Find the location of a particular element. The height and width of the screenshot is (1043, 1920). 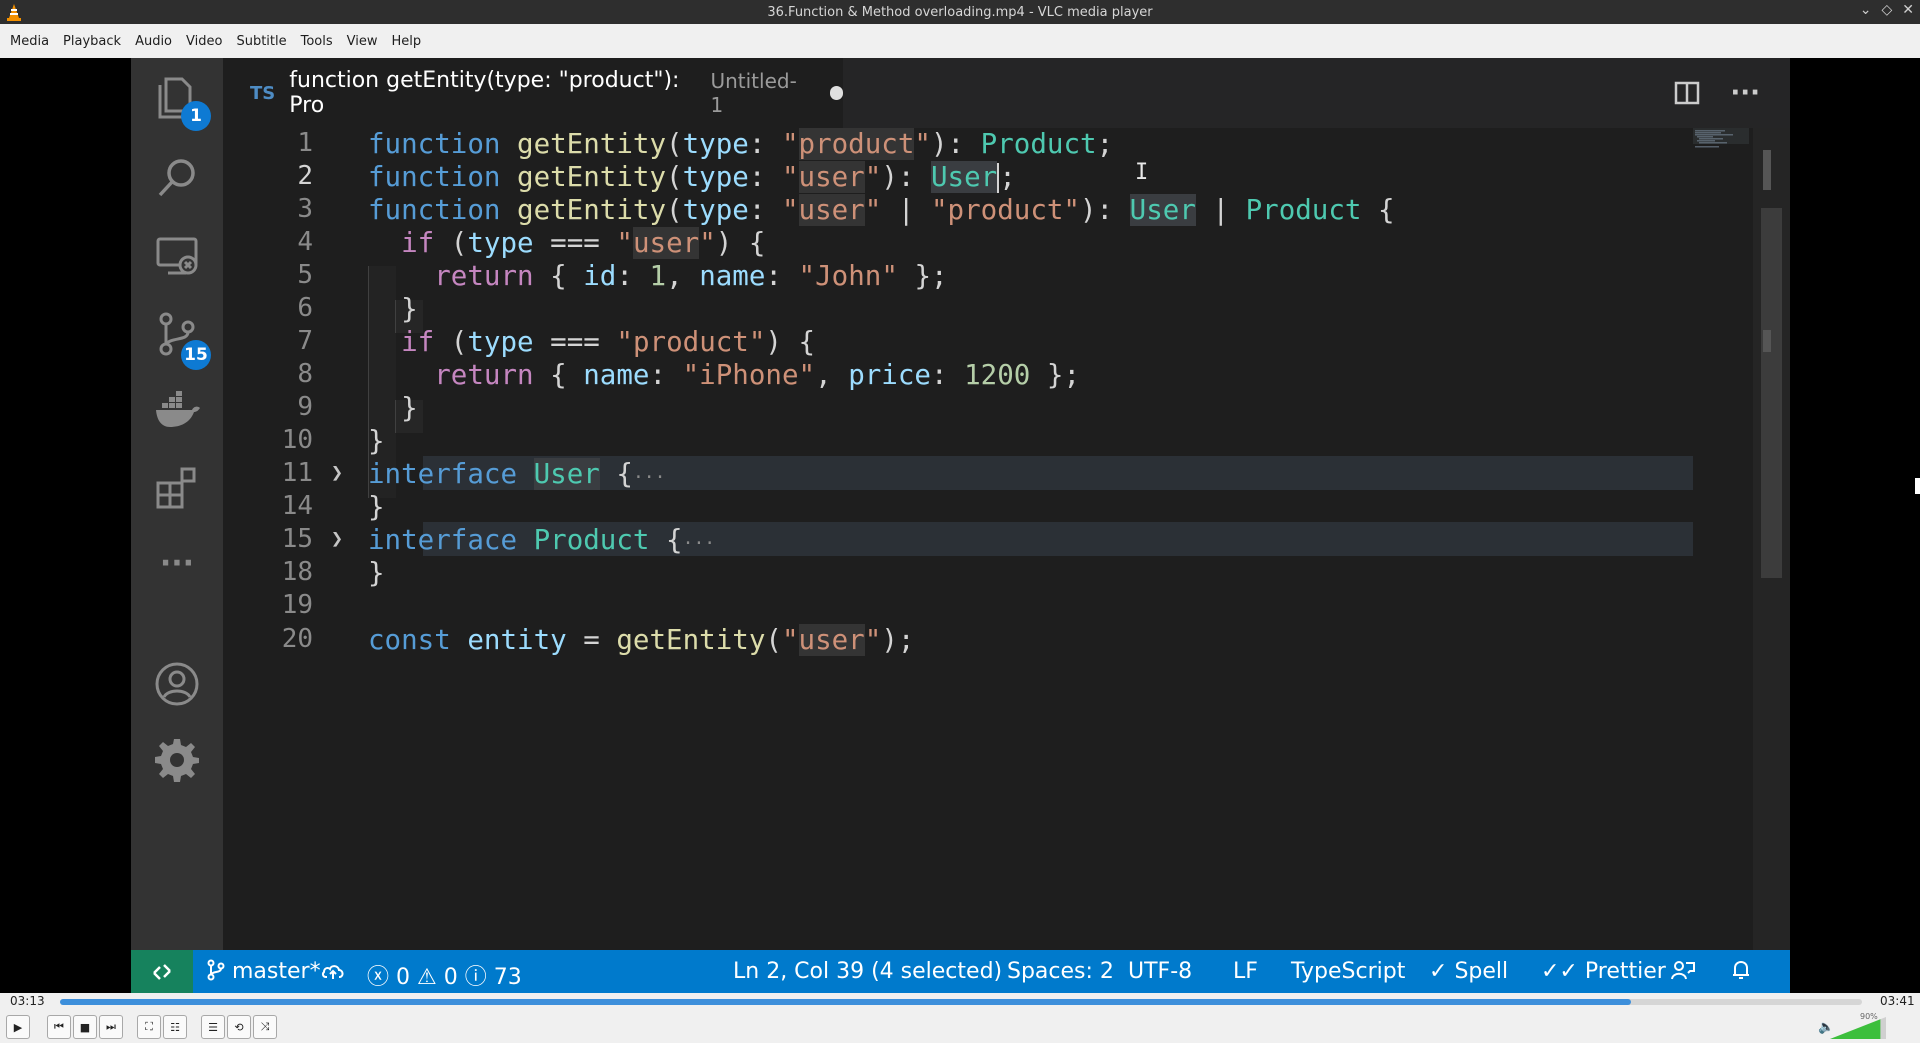

stop-icon: ■ is located at coordinates (85, 1027).